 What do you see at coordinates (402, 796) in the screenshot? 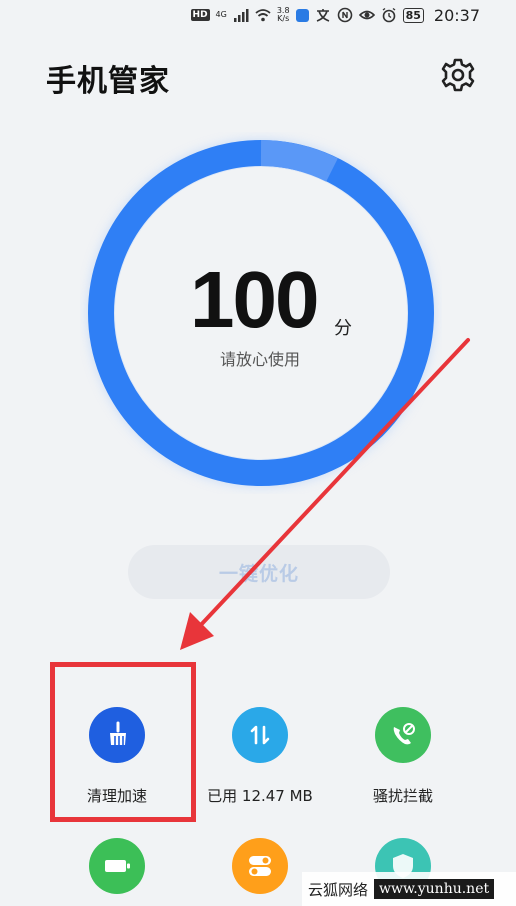
I see `tool-harassment-block-label: 骚扰拦截` at bounding box center [402, 796].